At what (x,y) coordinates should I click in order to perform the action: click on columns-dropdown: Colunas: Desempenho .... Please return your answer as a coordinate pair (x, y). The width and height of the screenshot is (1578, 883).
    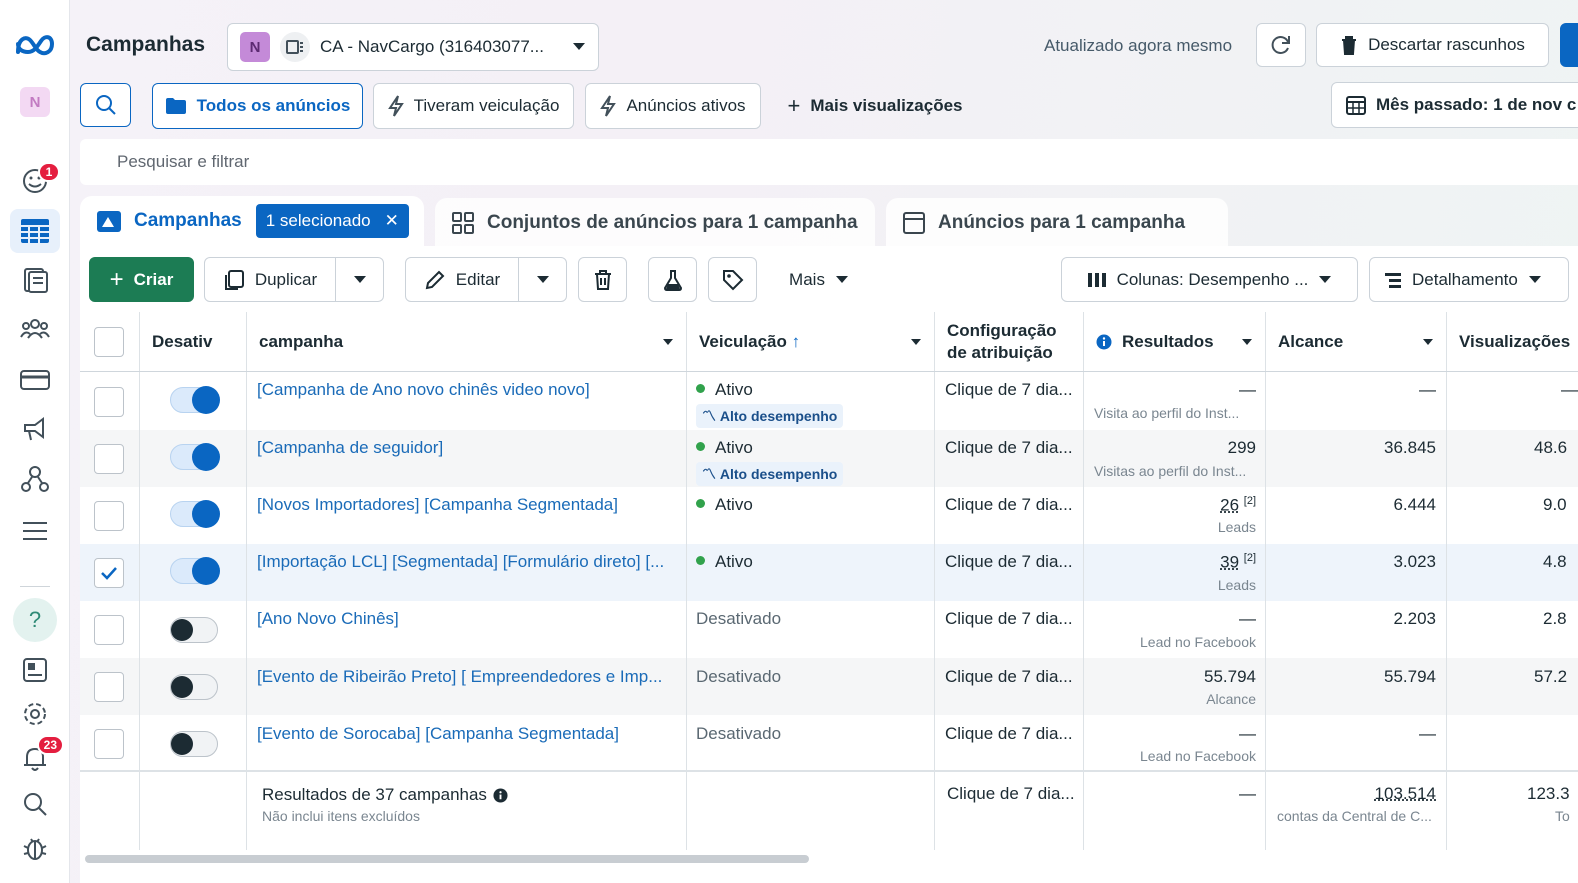
    Looking at the image, I should click on (1209, 279).